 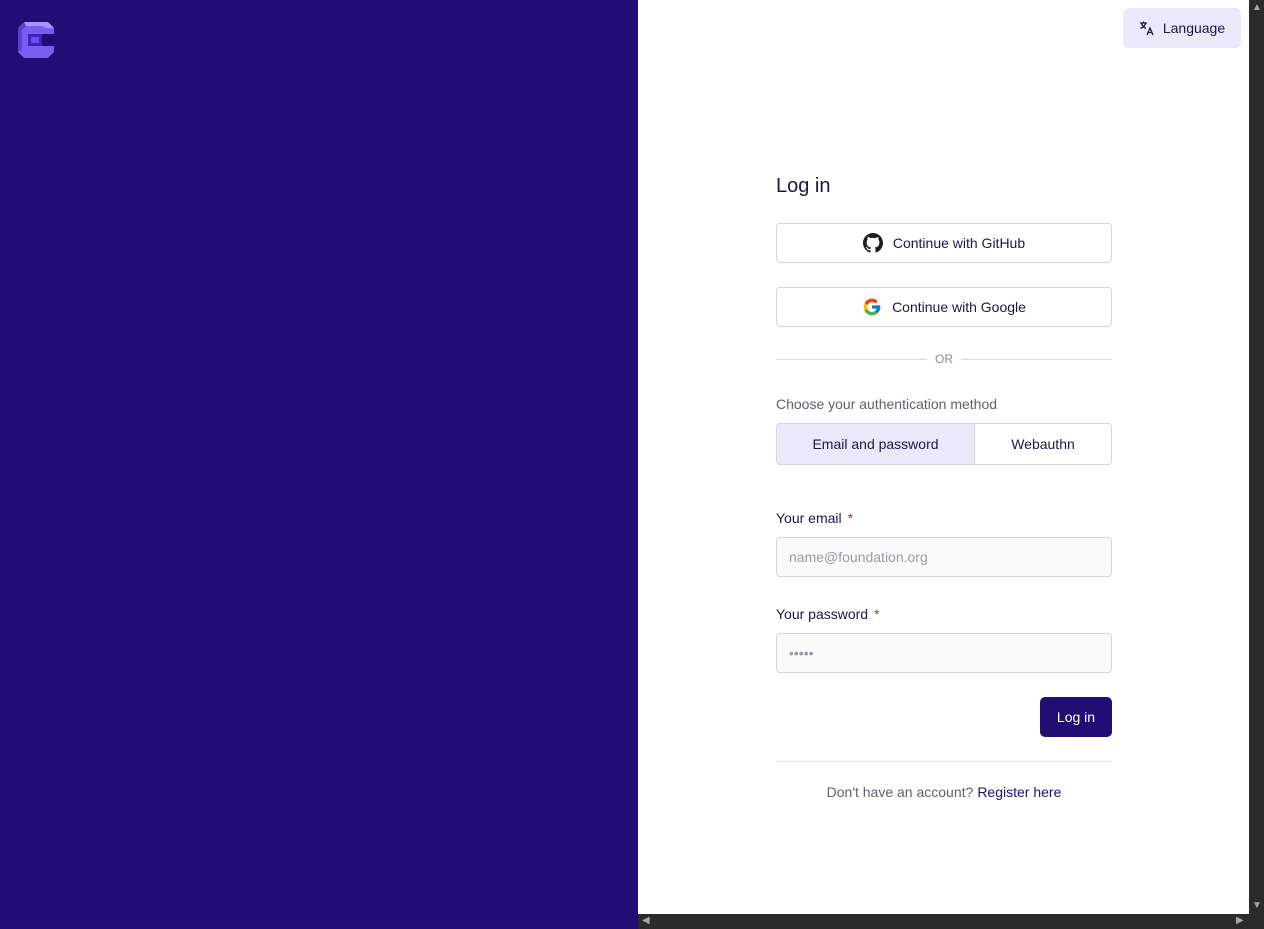 What do you see at coordinates (1256, 457) in the screenshot?
I see `vertical-scrollbar` at bounding box center [1256, 457].